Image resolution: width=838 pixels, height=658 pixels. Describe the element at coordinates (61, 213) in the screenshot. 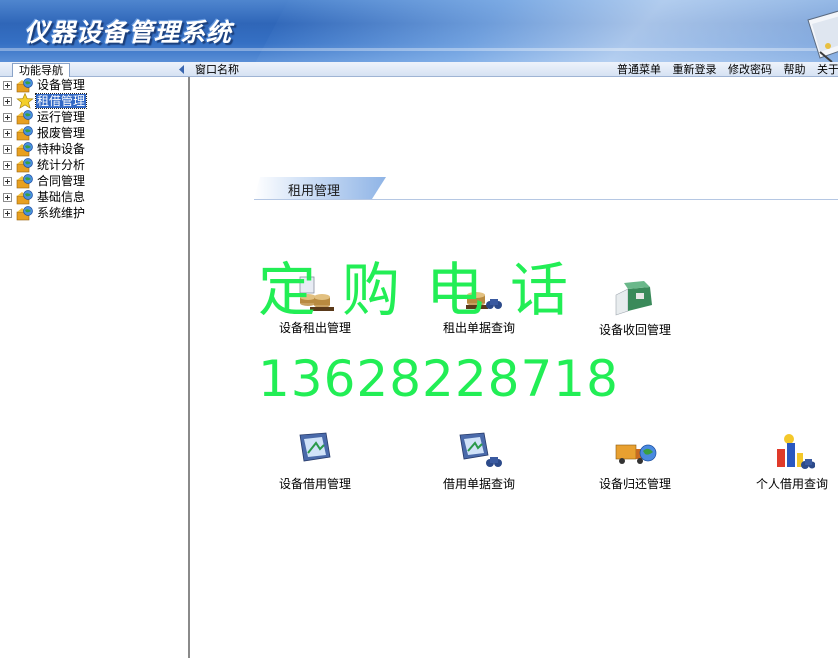

I see `sidebar-item-label: 系统维护` at that location.